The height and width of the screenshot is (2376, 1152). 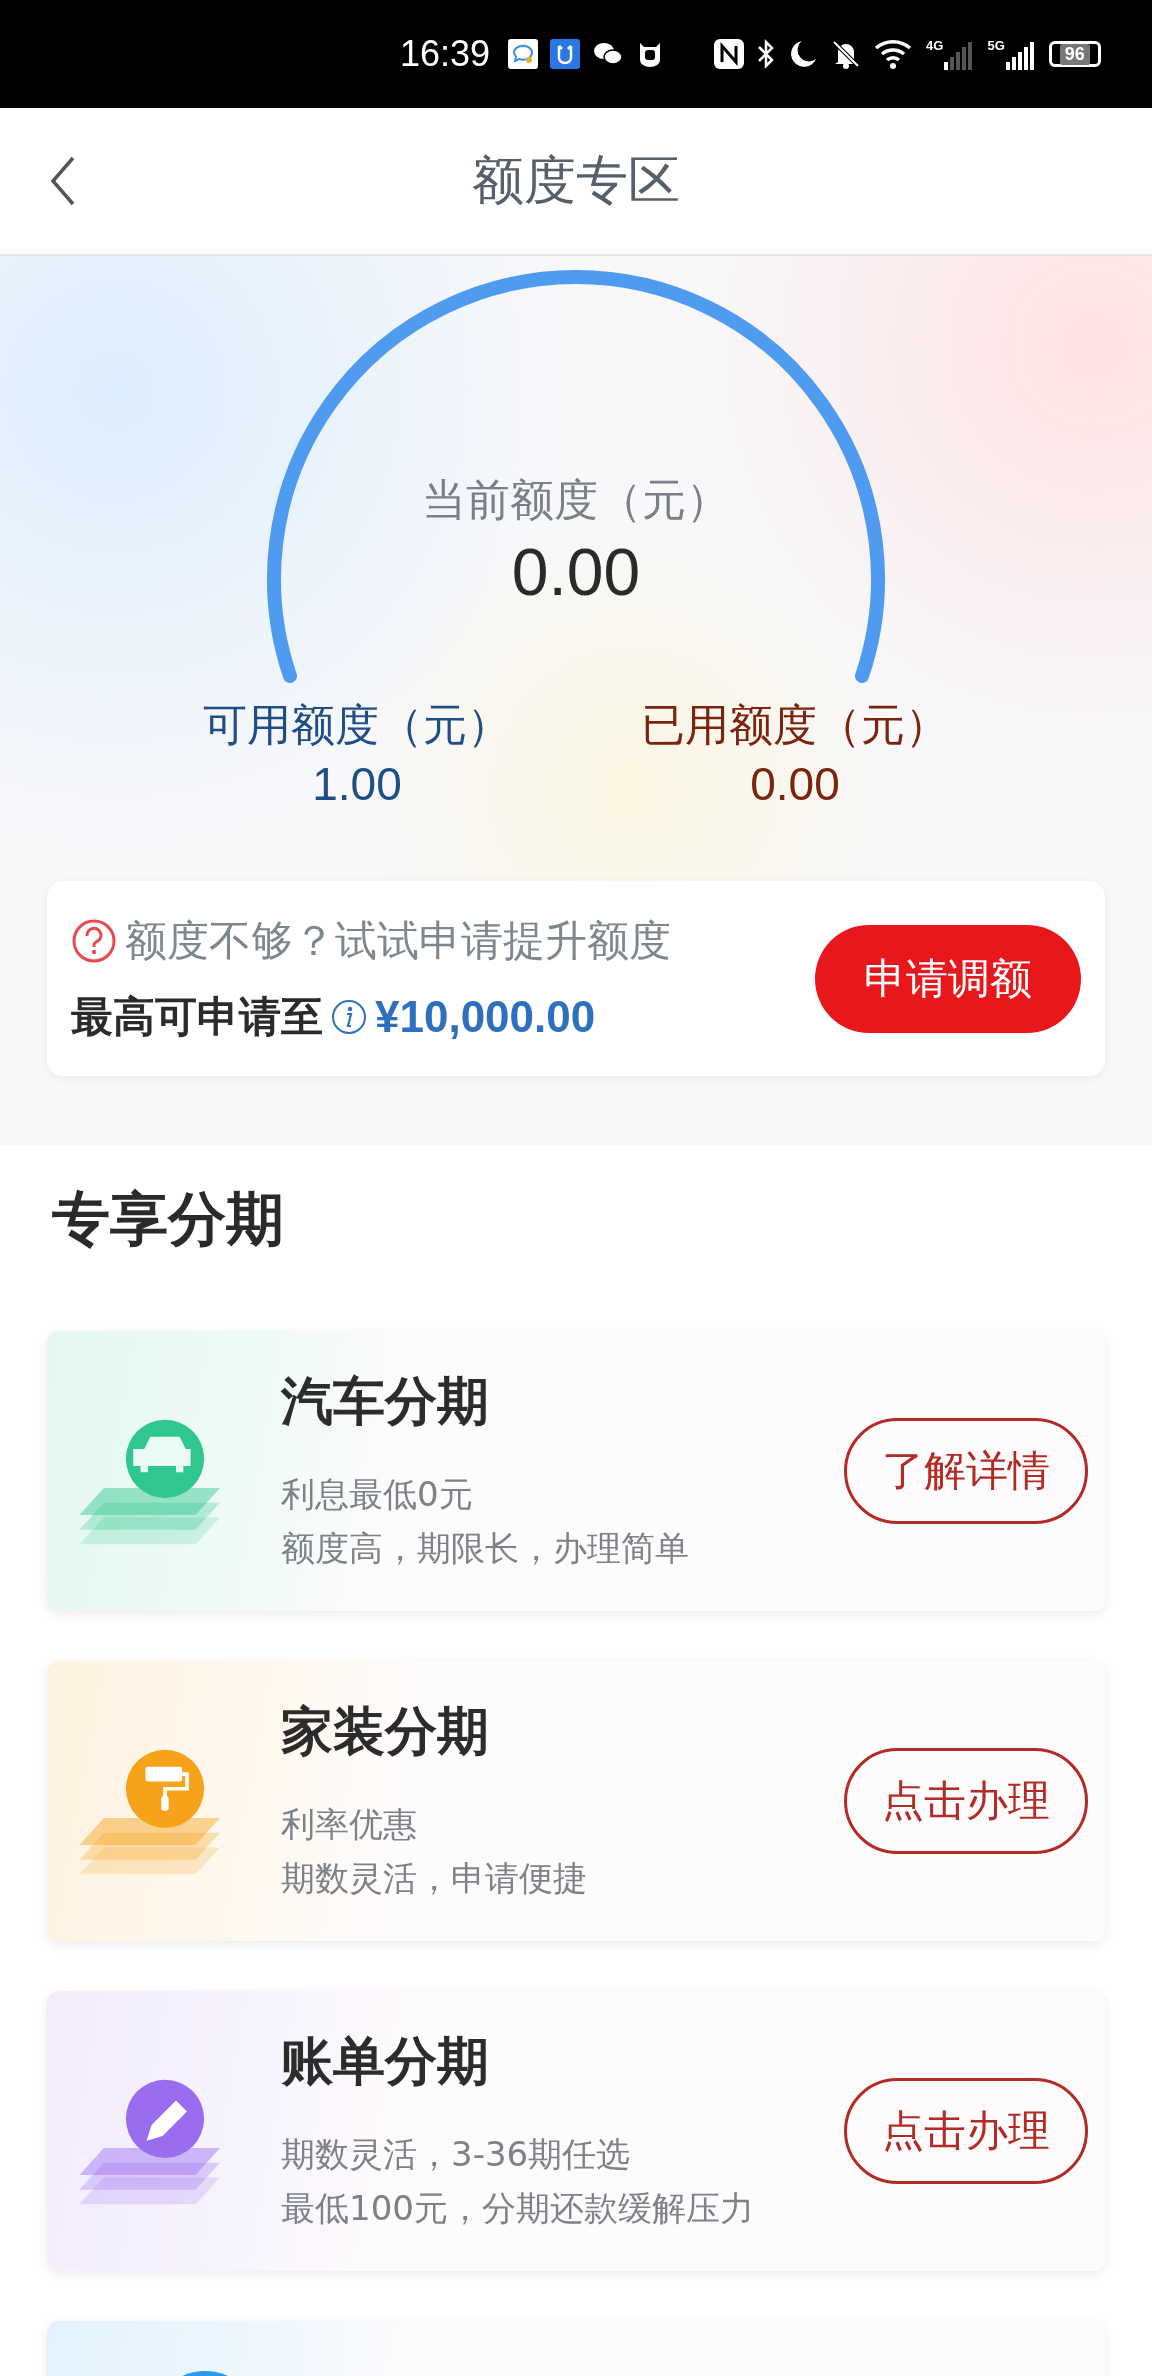 I want to click on stat-value: 0.00, so click(x=795, y=784).